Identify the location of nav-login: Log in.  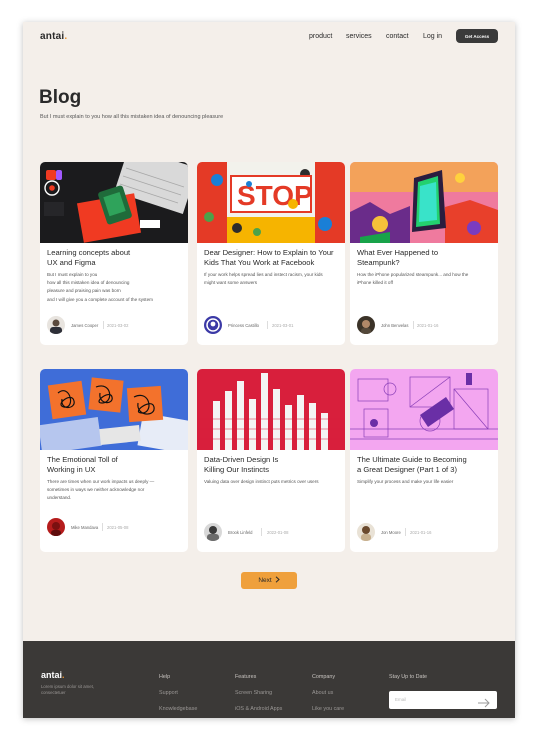
(432, 36).